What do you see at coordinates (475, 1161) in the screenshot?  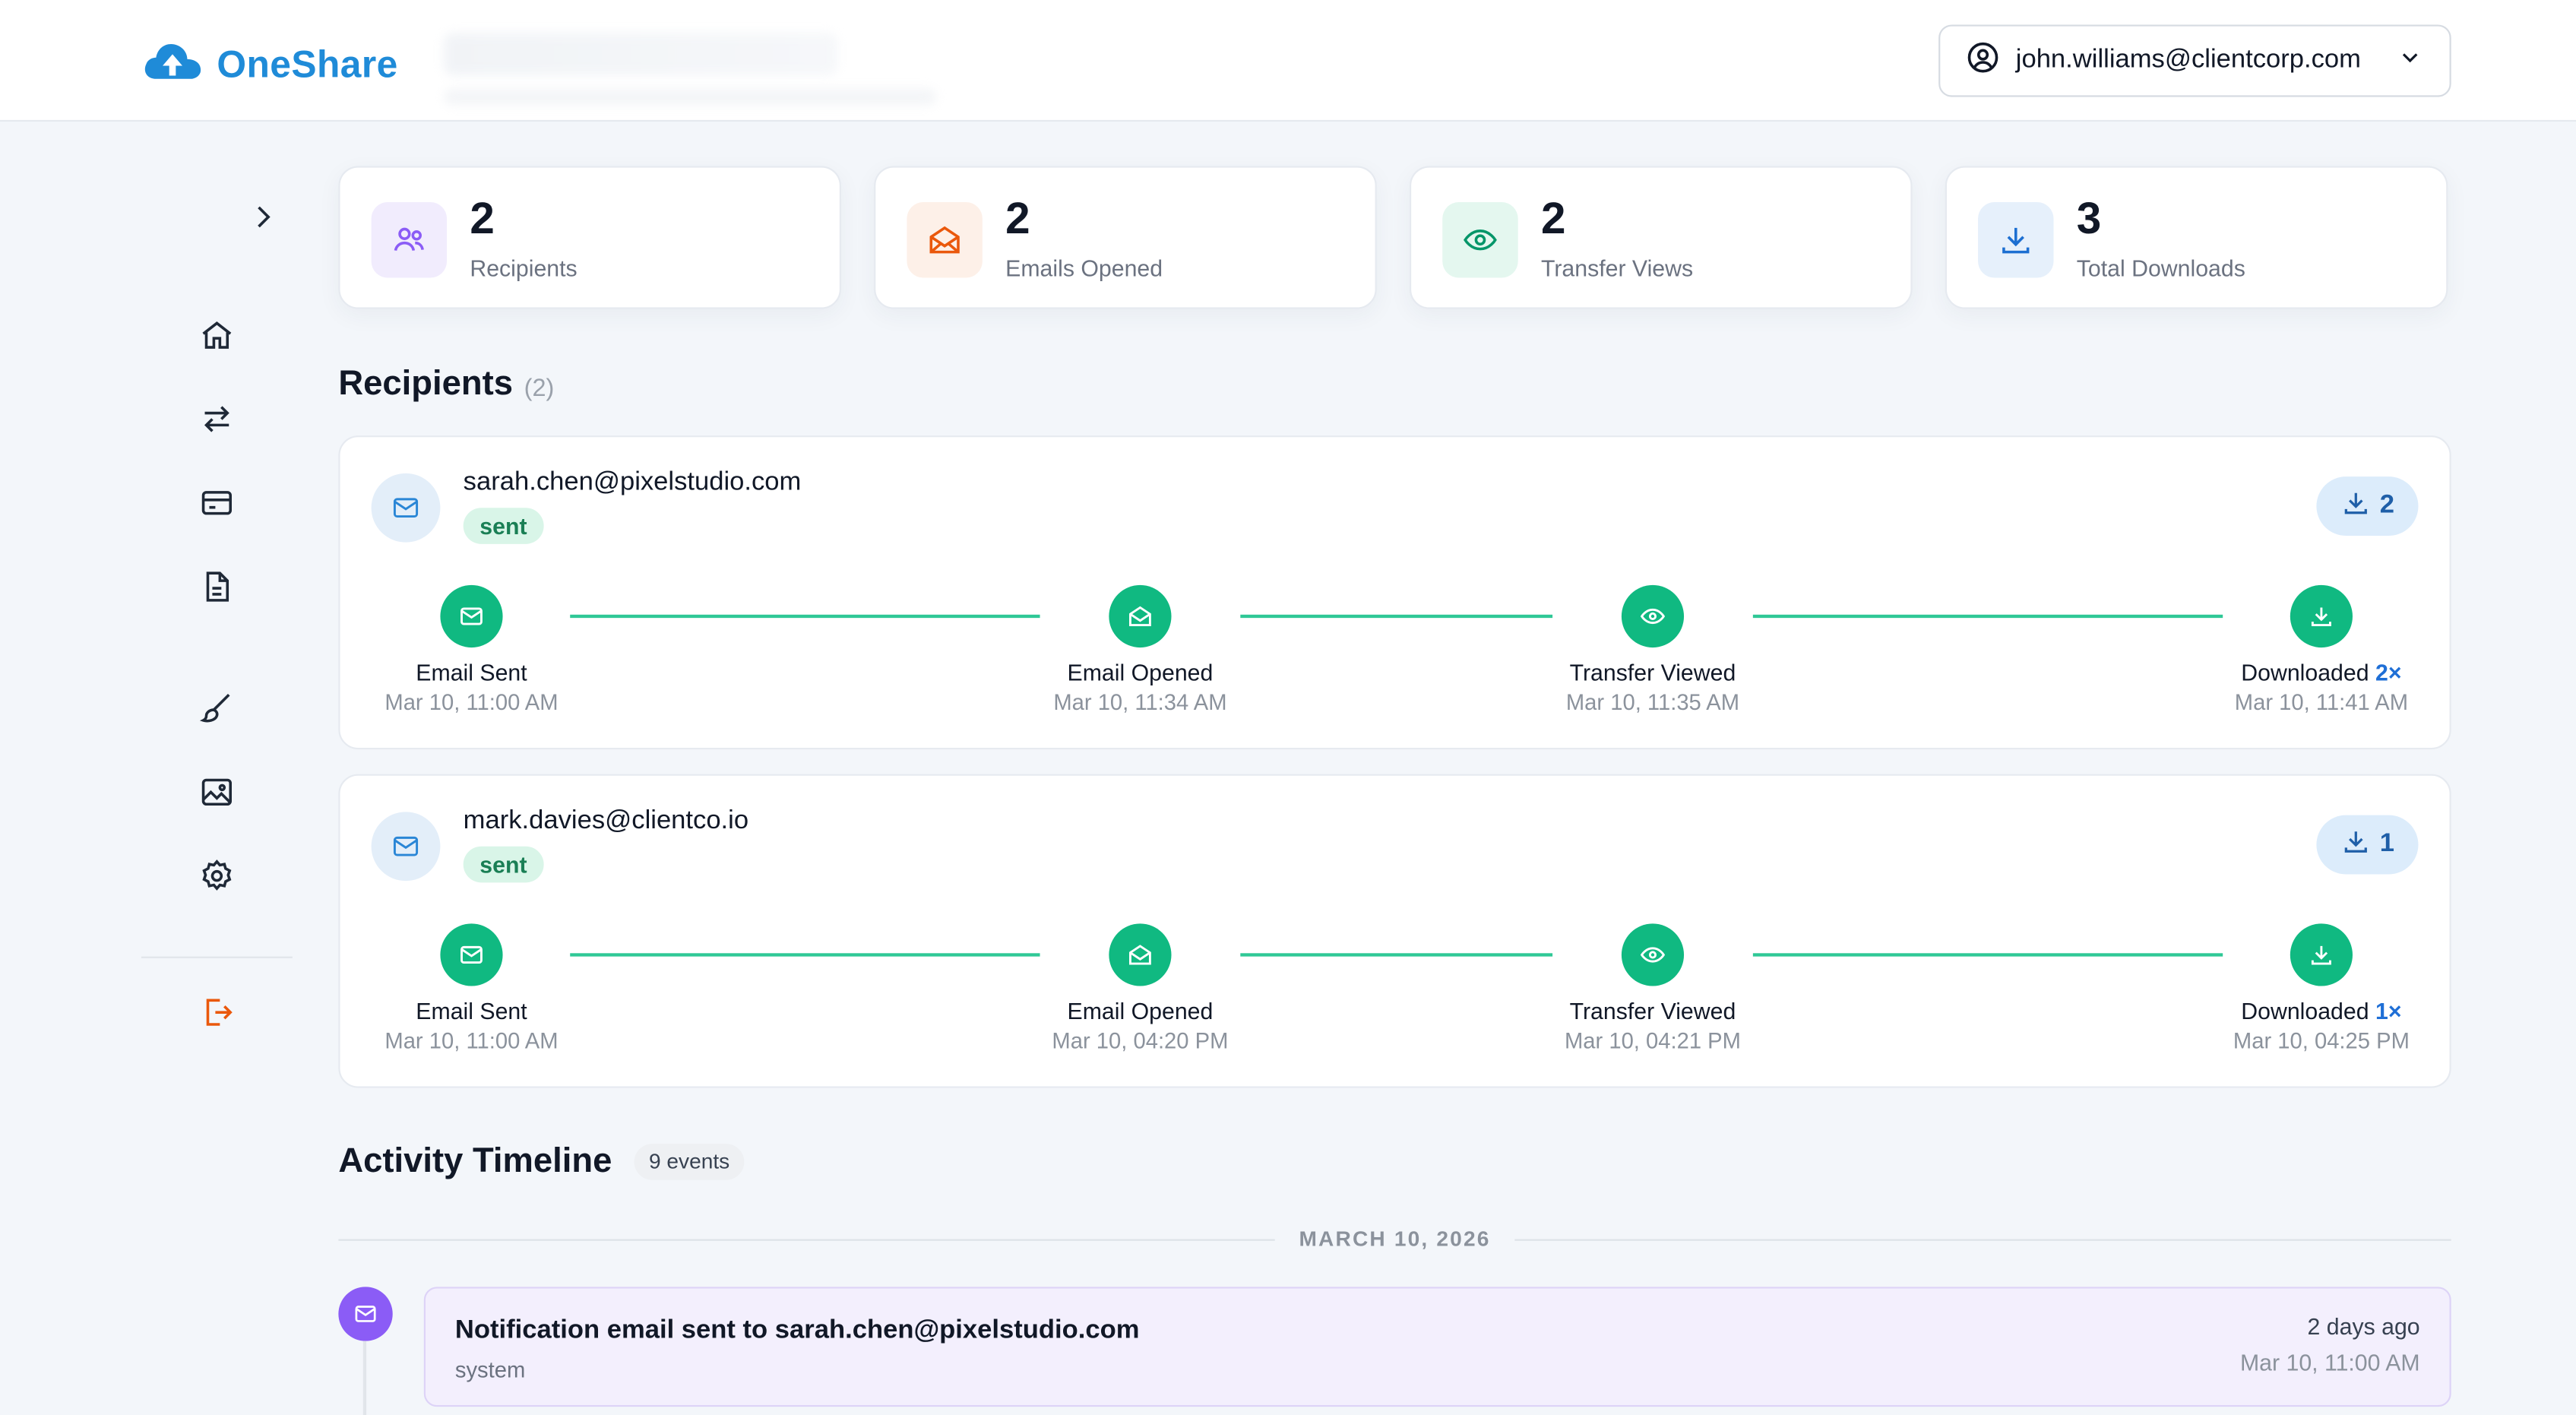 I see `activity-timeline-heading: Activity Timeline` at bounding box center [475, 1161].